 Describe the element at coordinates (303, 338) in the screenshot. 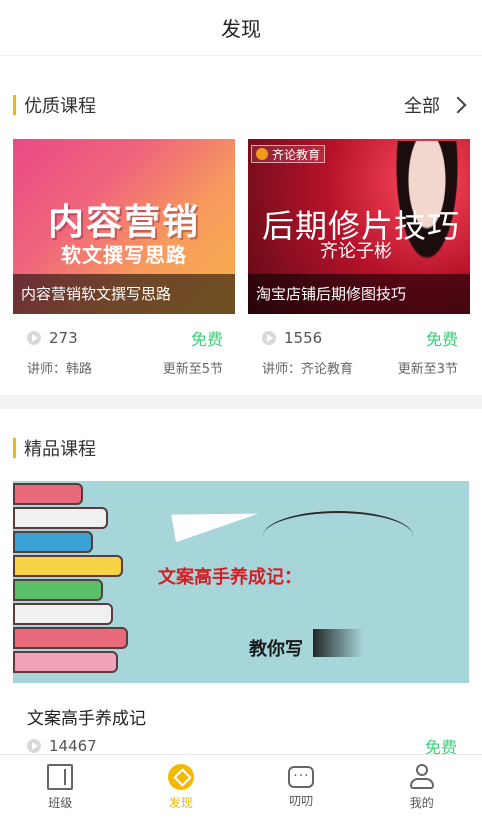

I see `play-count: 1556` at that location.